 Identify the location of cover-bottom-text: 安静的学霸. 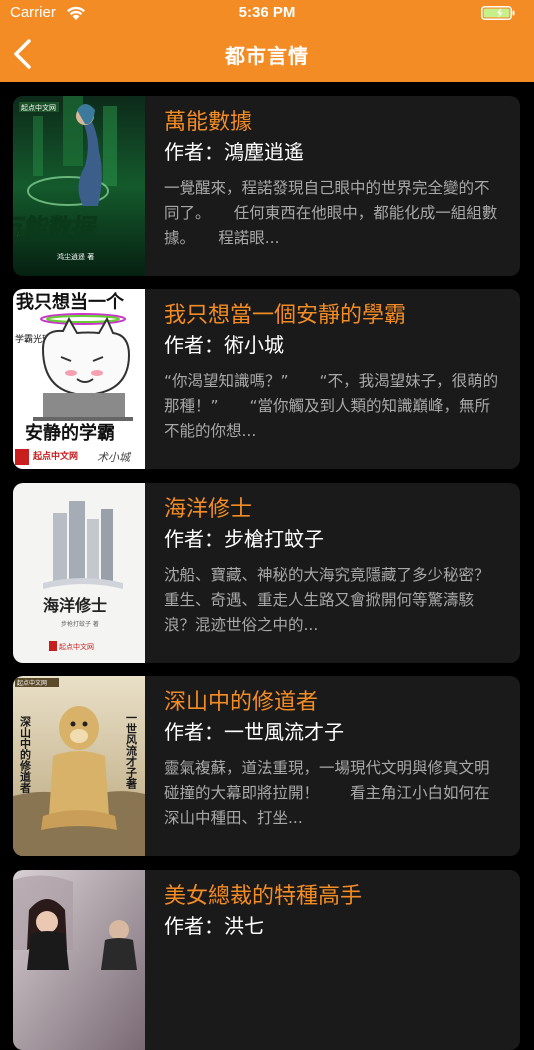
(70, 433).